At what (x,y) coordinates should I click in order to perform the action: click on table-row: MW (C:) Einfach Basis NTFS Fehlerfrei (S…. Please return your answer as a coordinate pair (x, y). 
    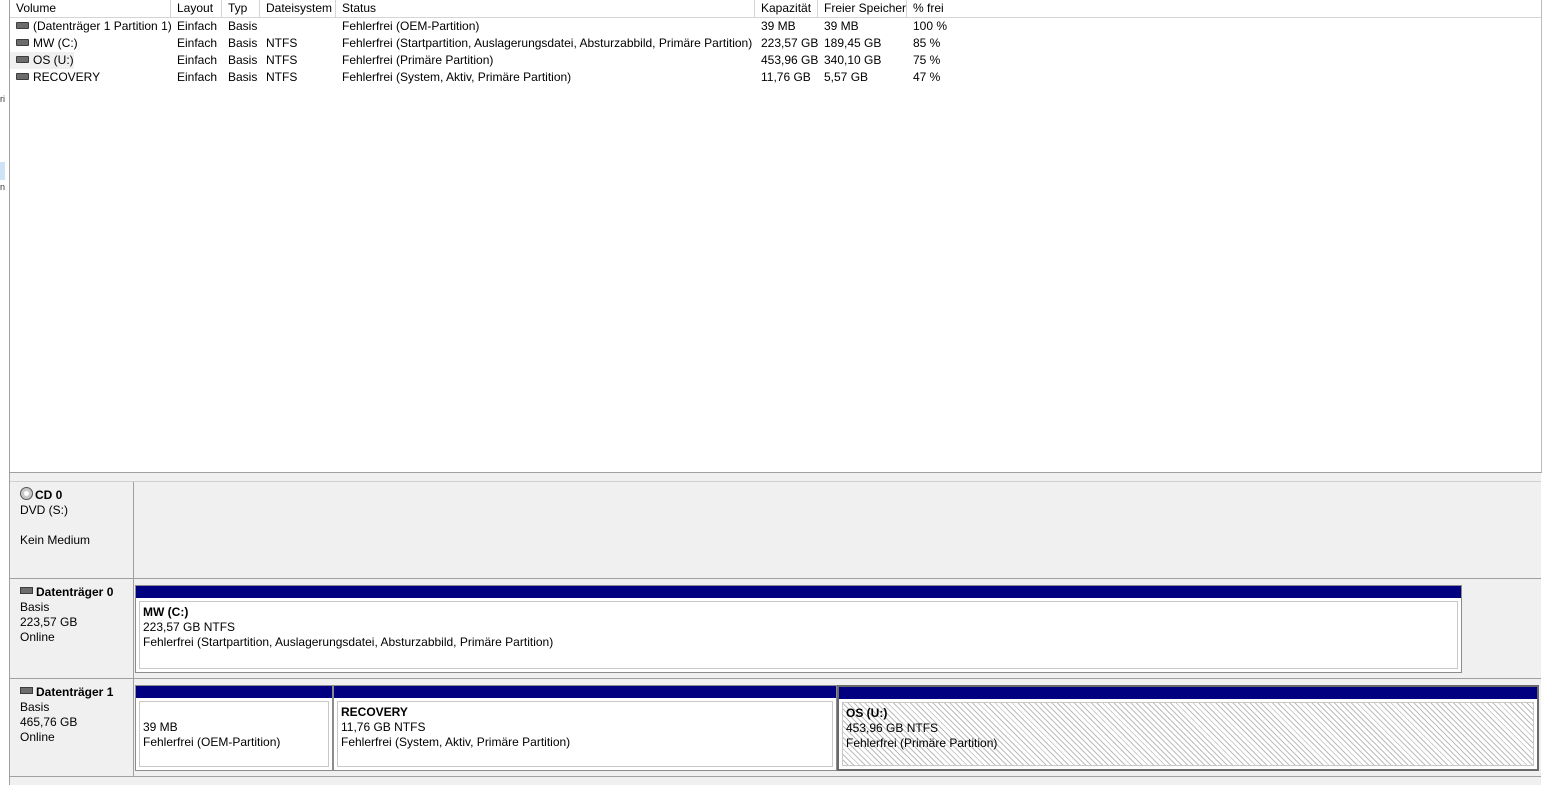
    Looking at the image, I should click on (775, 43).